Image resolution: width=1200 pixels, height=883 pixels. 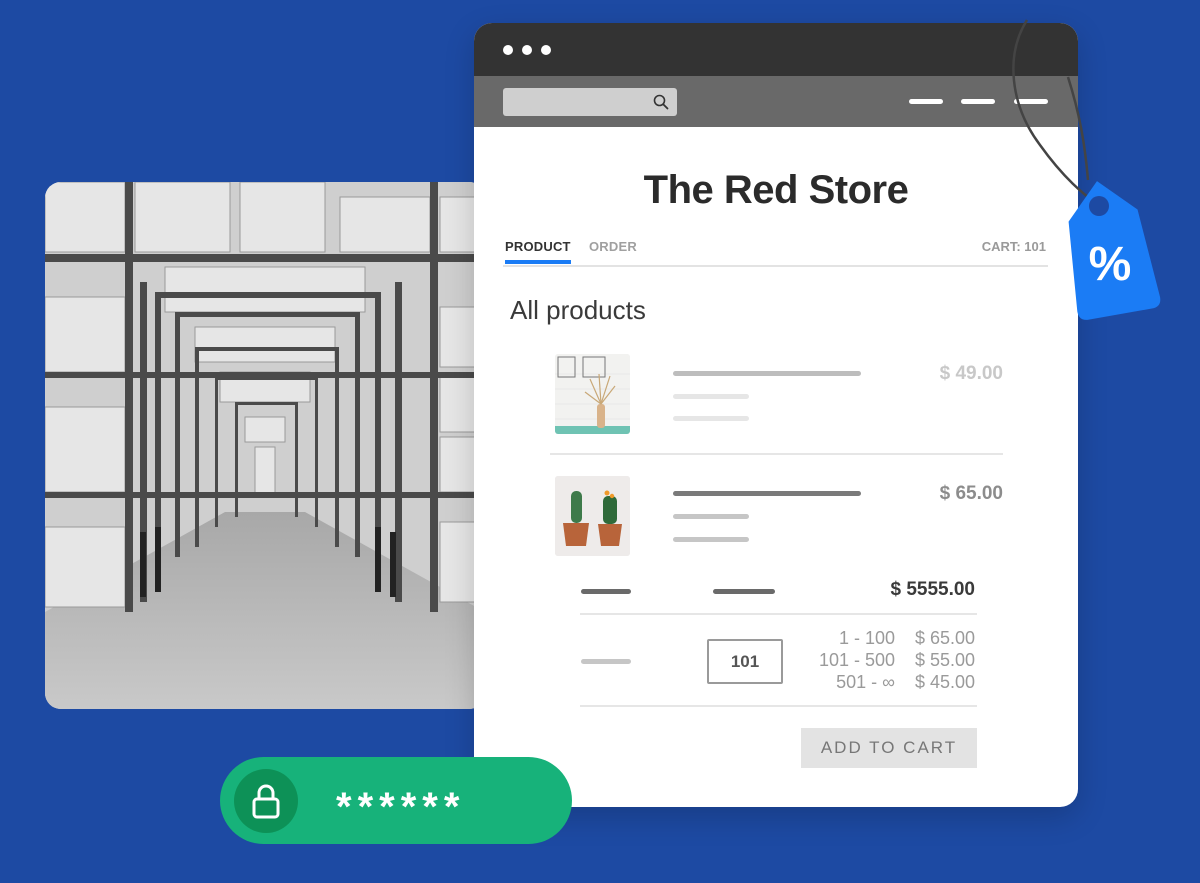 What do you see at coordinates (856, 660) in the screenshot?
I see `tier-range: 101 - 500` at bounding box center [856, 660].